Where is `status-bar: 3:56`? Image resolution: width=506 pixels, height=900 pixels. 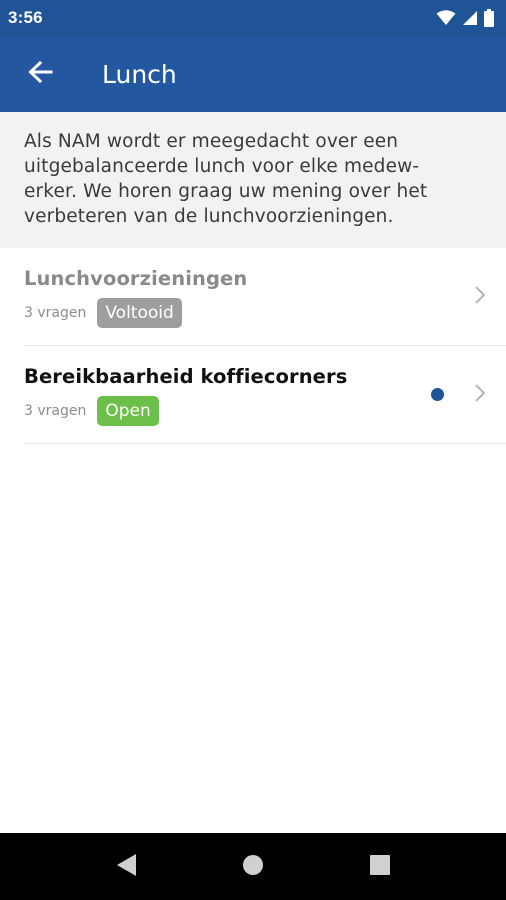 status-bar: 3:56 is located at coordinates (253, 18).